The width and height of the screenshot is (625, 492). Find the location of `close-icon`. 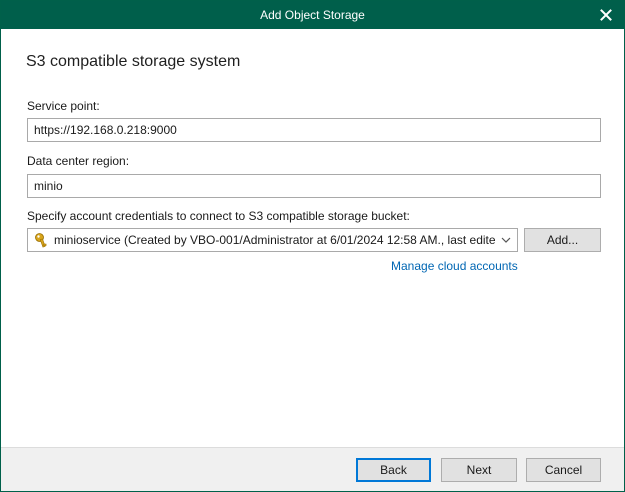

close-icon is located at coordinates (606, 15).